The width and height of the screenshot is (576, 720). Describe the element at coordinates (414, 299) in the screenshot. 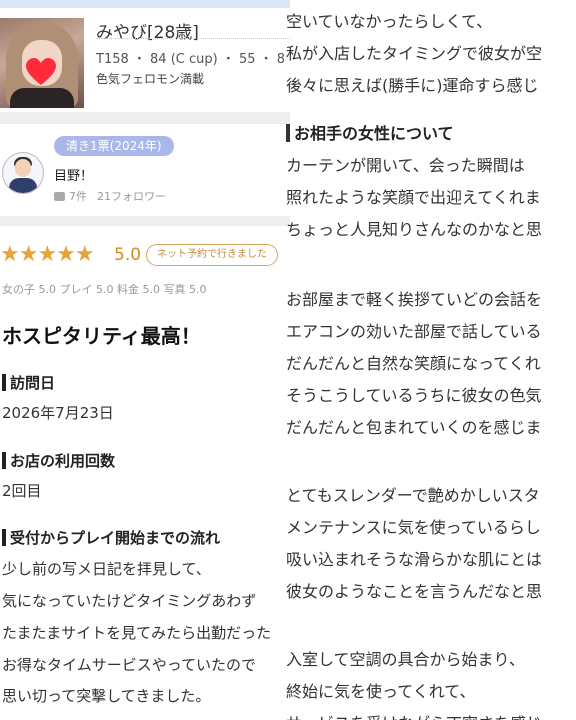

I see `review-text-line: お部屋まで軽く挨拶ていどの会話を` at that location.